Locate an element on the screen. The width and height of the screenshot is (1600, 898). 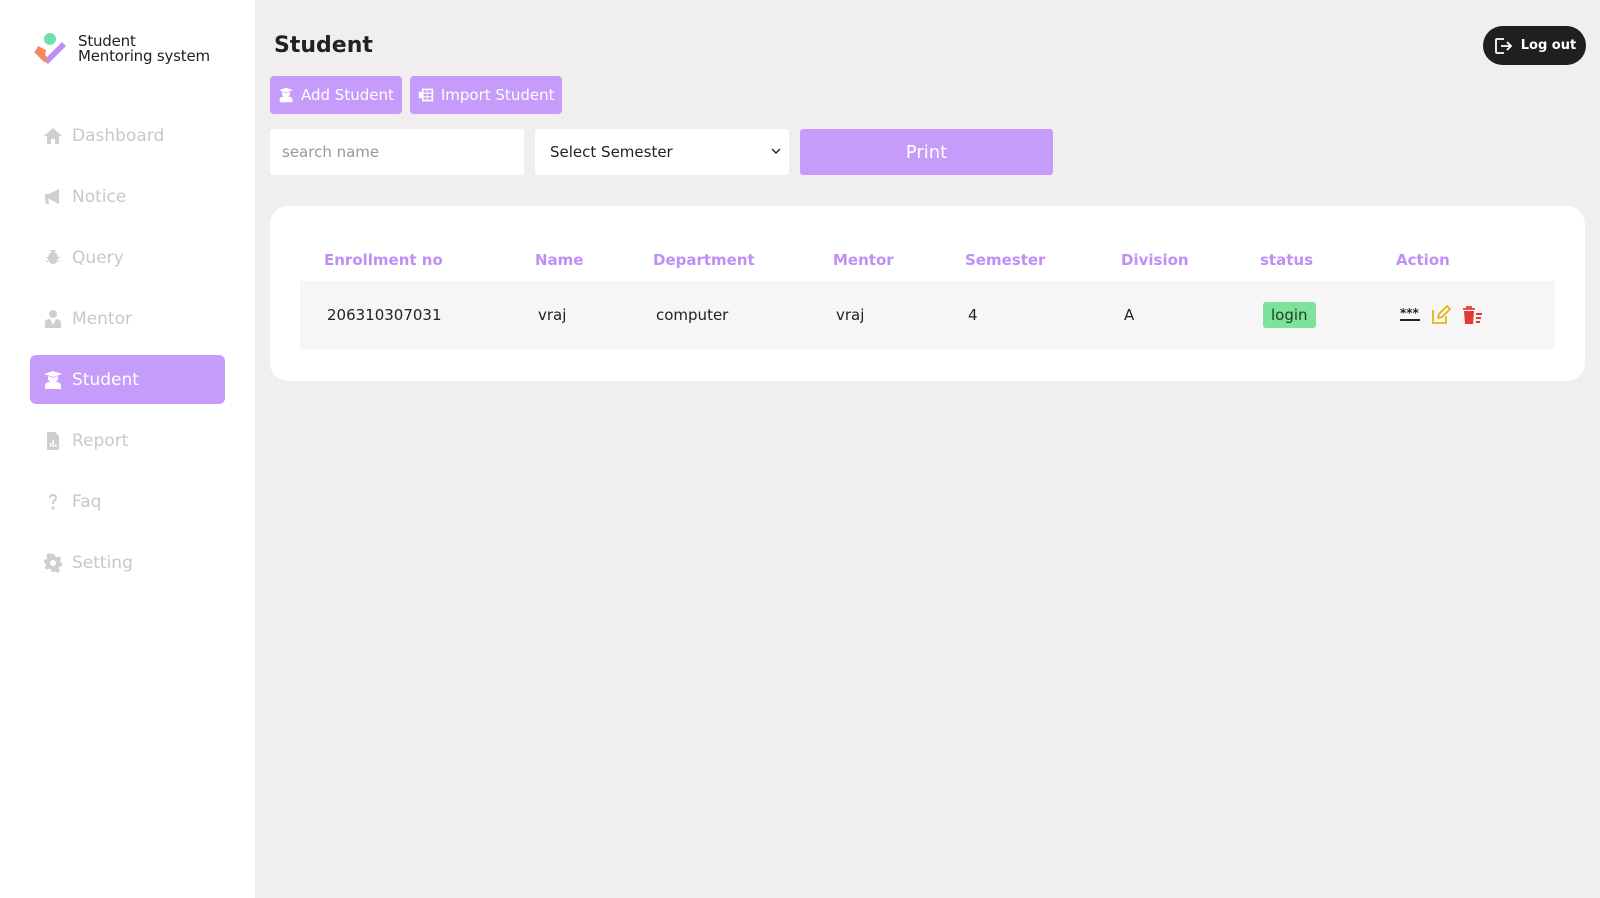
sidebar-item-dashboard: Dashboard is located at coordinates (127, 135).